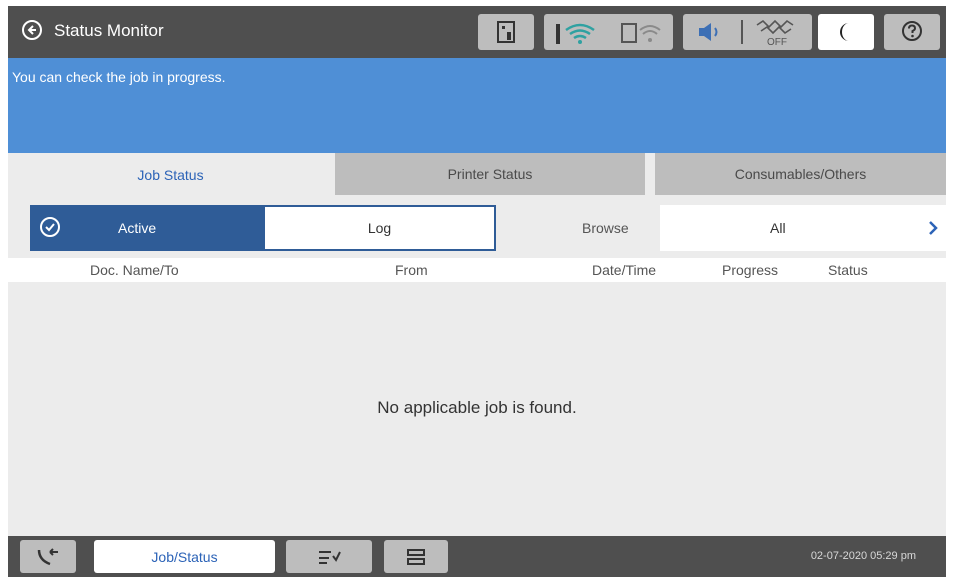 This screenshot has width=954, height=581. I want to click on job-status-button: Job/Status, so click(184, 556).